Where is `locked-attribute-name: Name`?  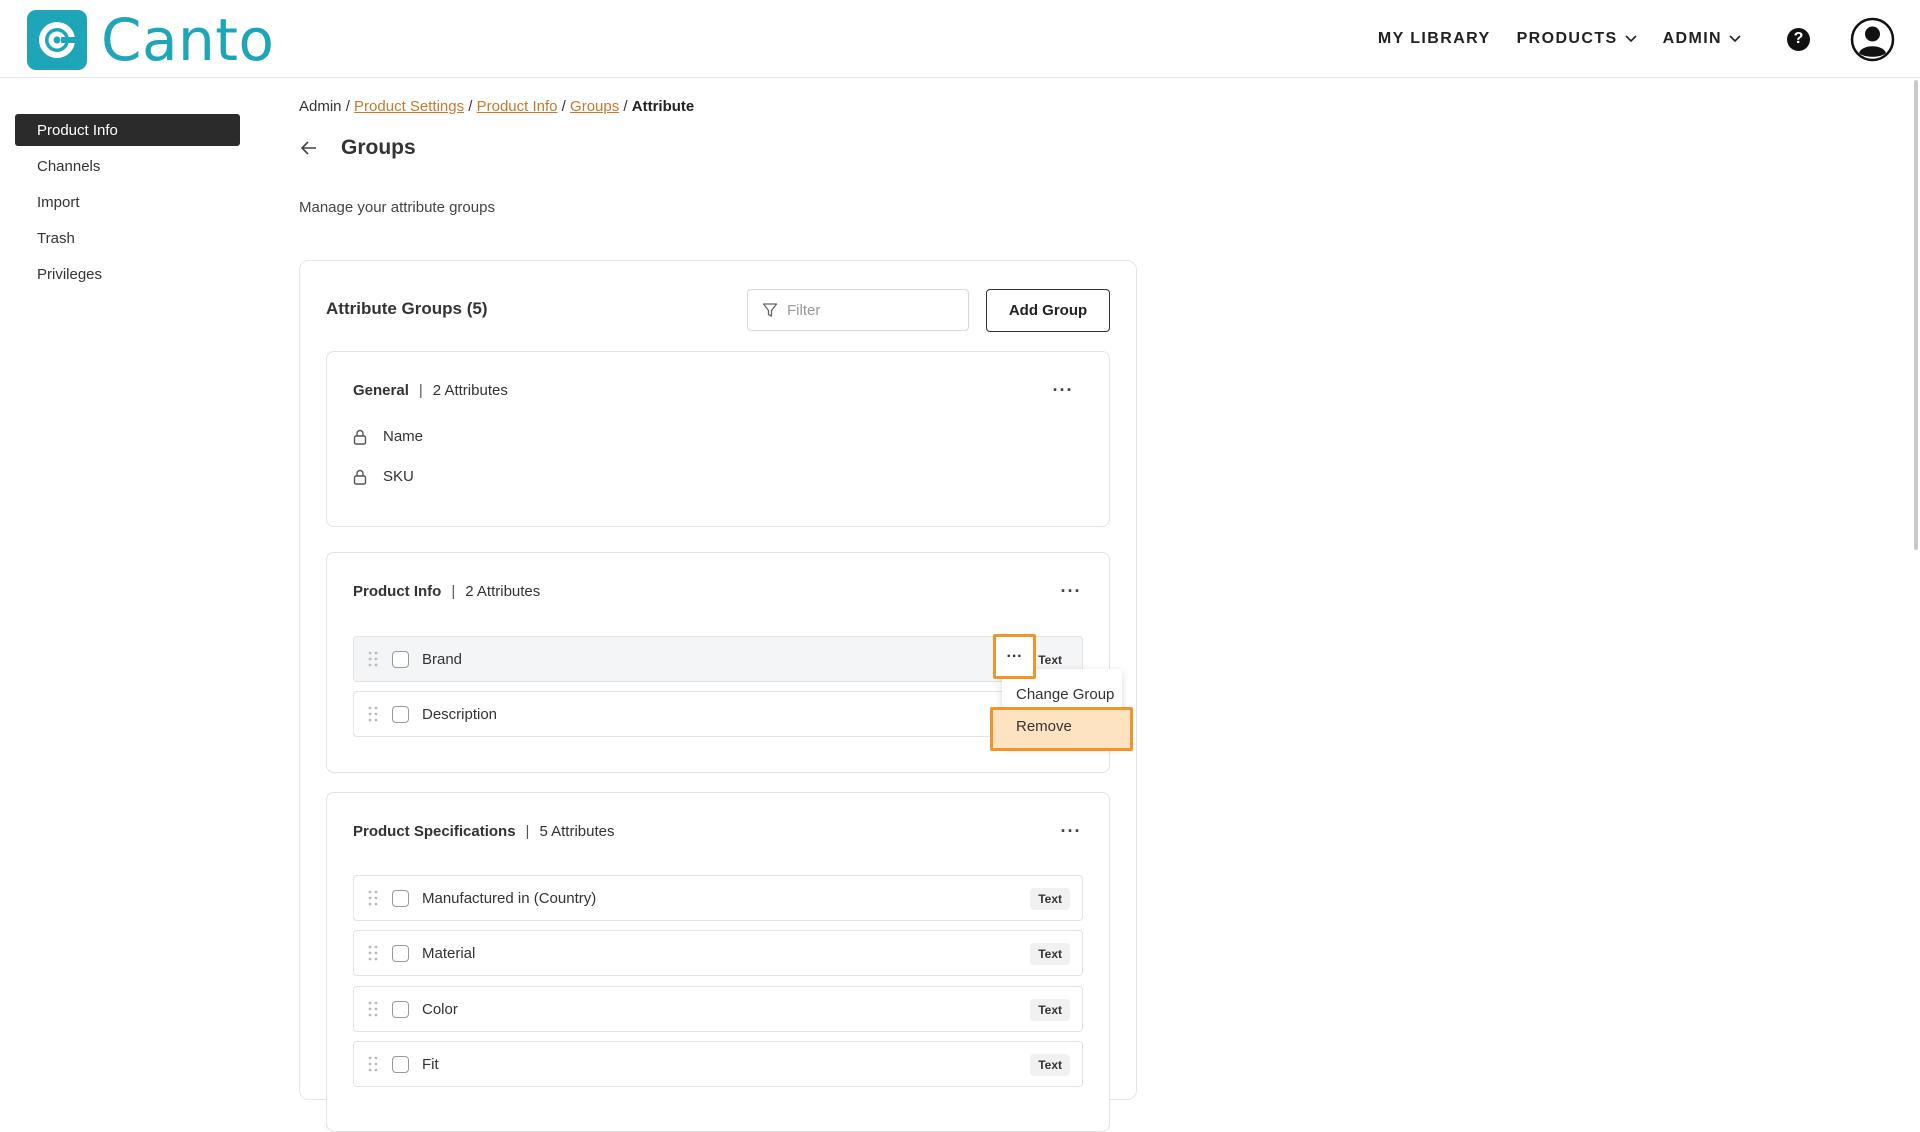 locked-attribute-name: Name is located at coordinates (388, 436).